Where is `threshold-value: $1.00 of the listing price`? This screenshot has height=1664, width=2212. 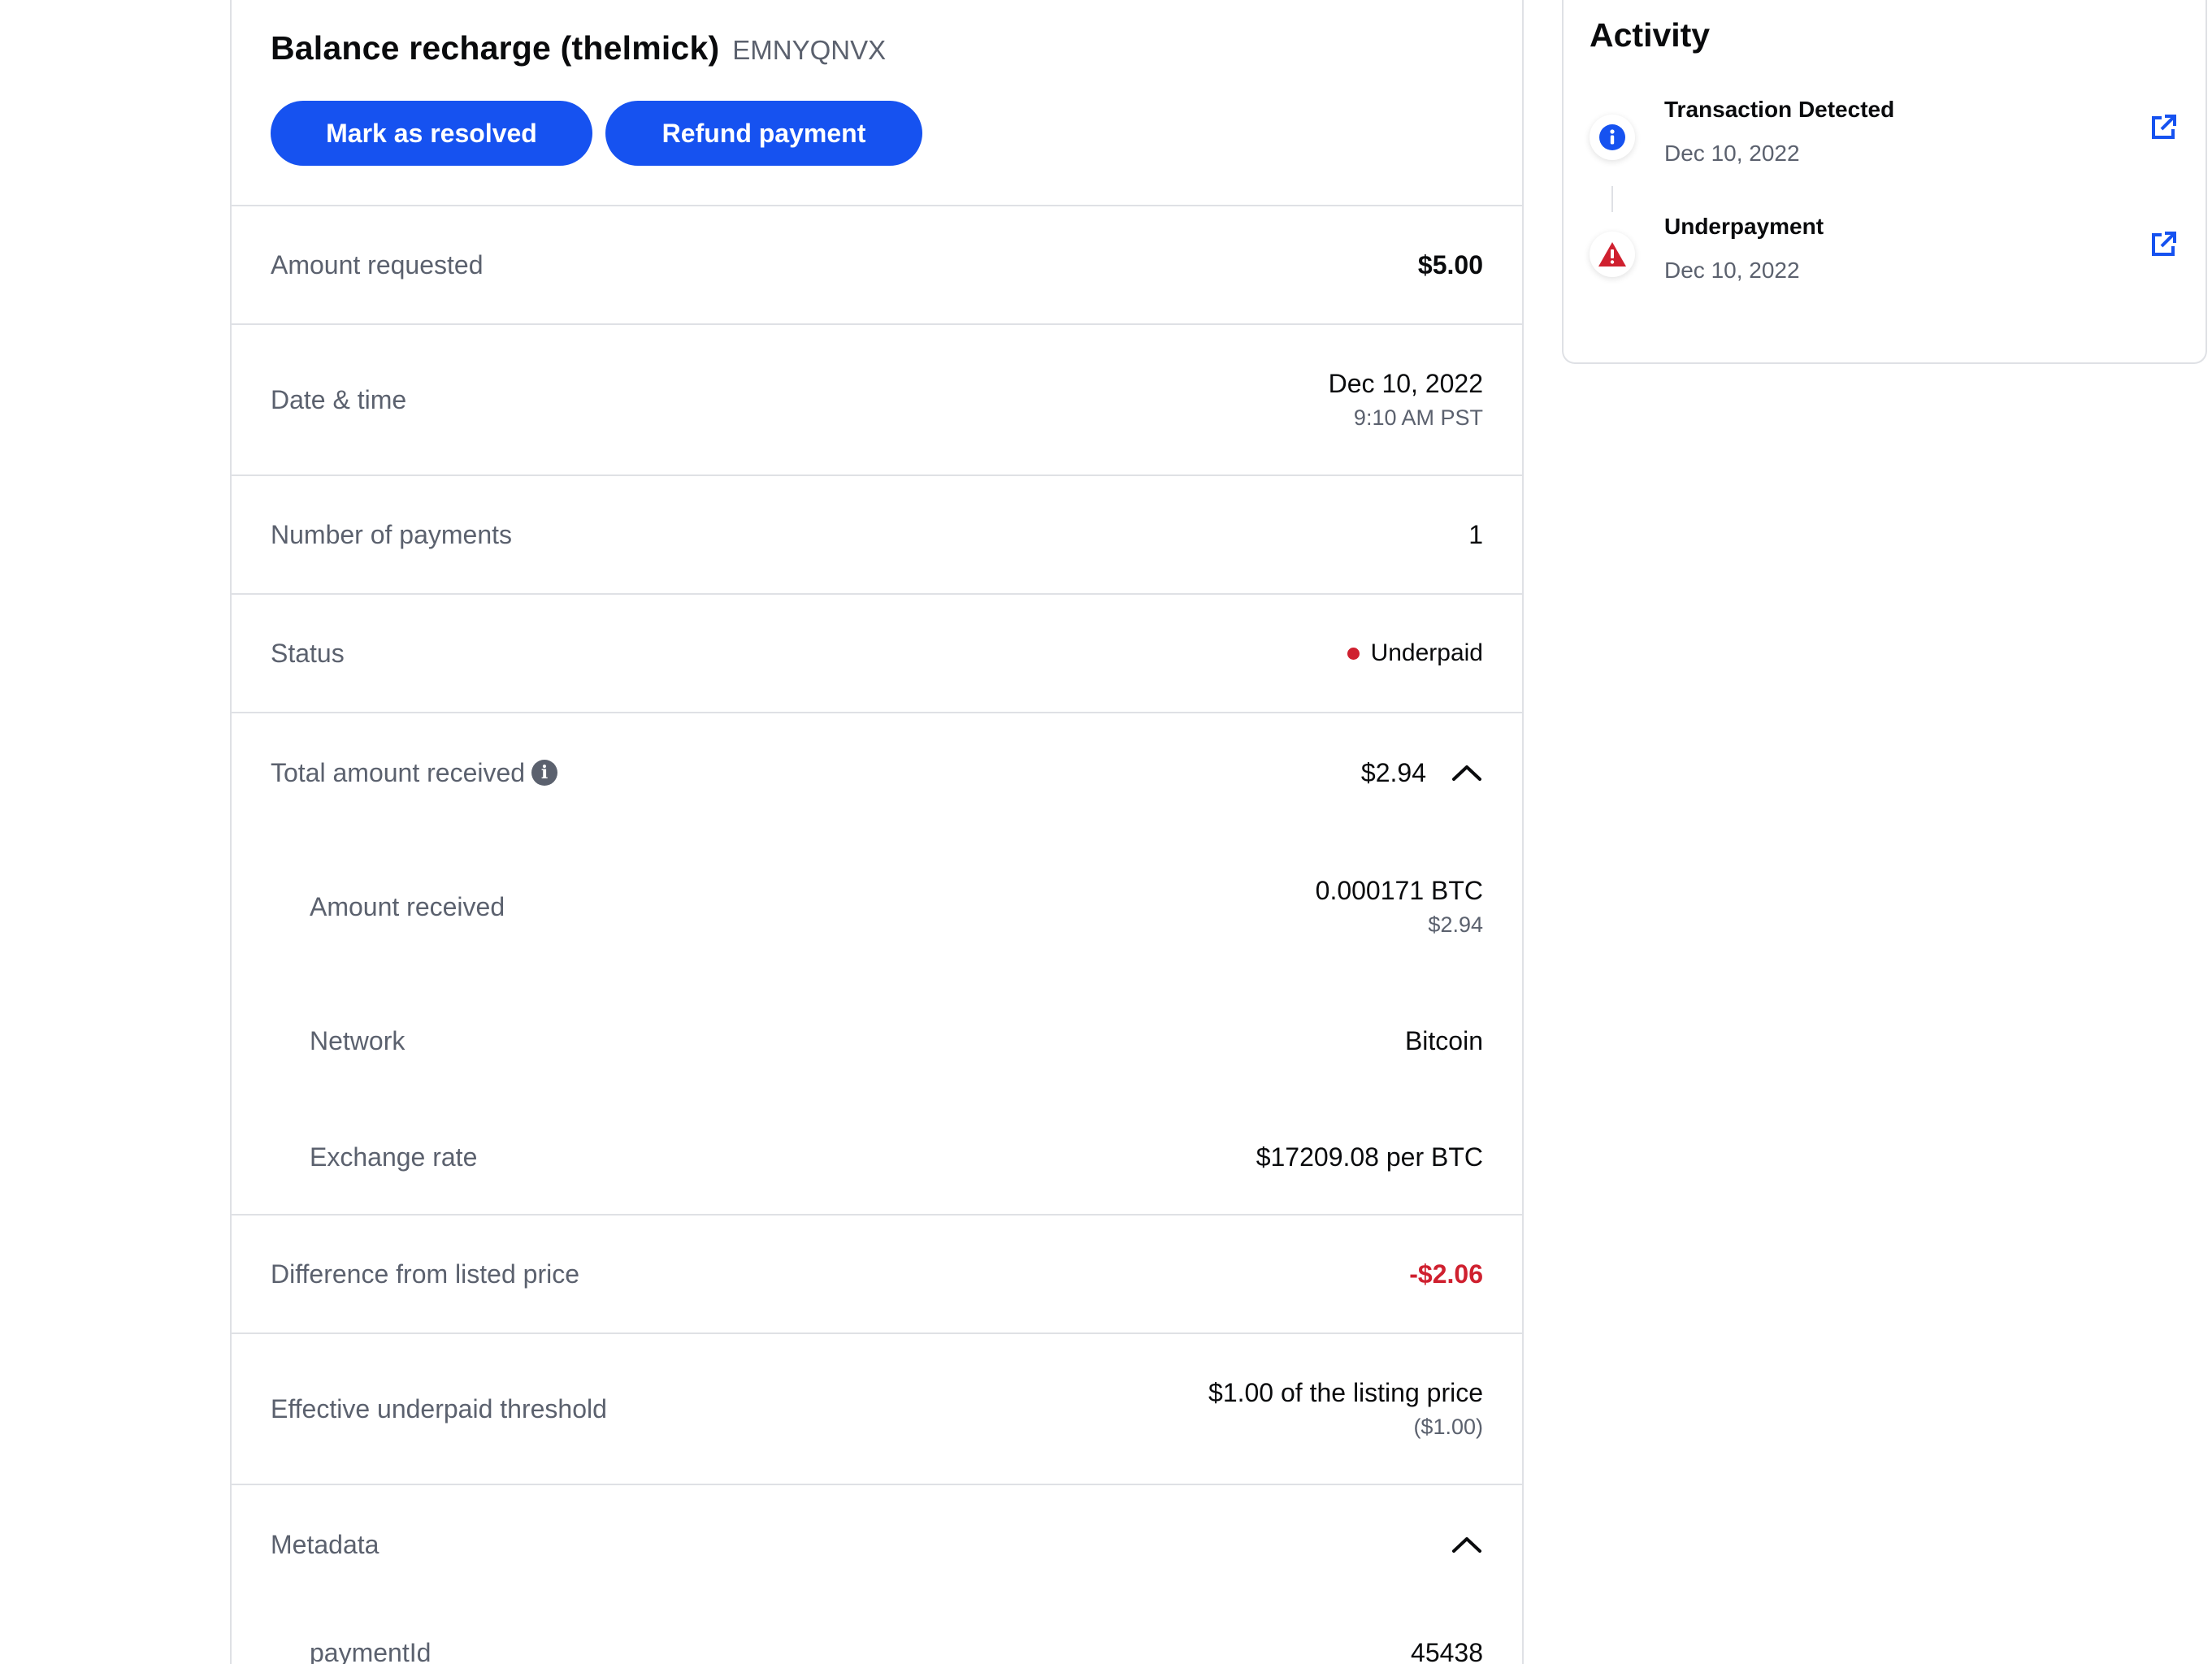
threshold-value: $1.00 of the listing price is located at coordinates (1345, 1393).